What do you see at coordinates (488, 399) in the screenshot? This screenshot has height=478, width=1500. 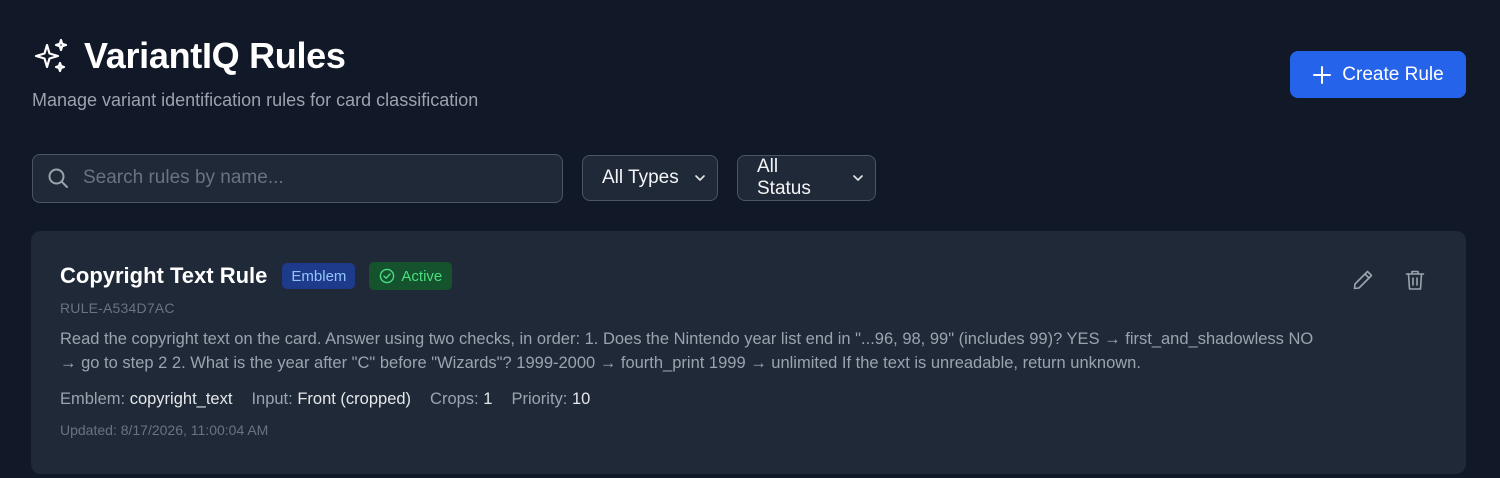 I see `meta-crops-value: 1` at bounding box center [488, 399].